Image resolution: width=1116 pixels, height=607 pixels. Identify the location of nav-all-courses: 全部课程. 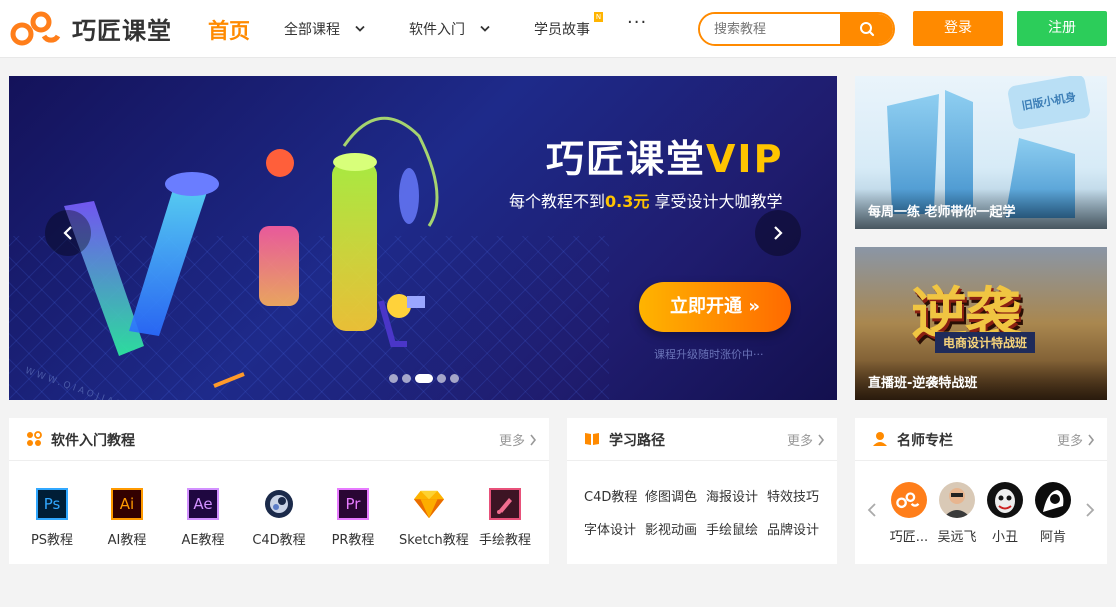
(325, 29).